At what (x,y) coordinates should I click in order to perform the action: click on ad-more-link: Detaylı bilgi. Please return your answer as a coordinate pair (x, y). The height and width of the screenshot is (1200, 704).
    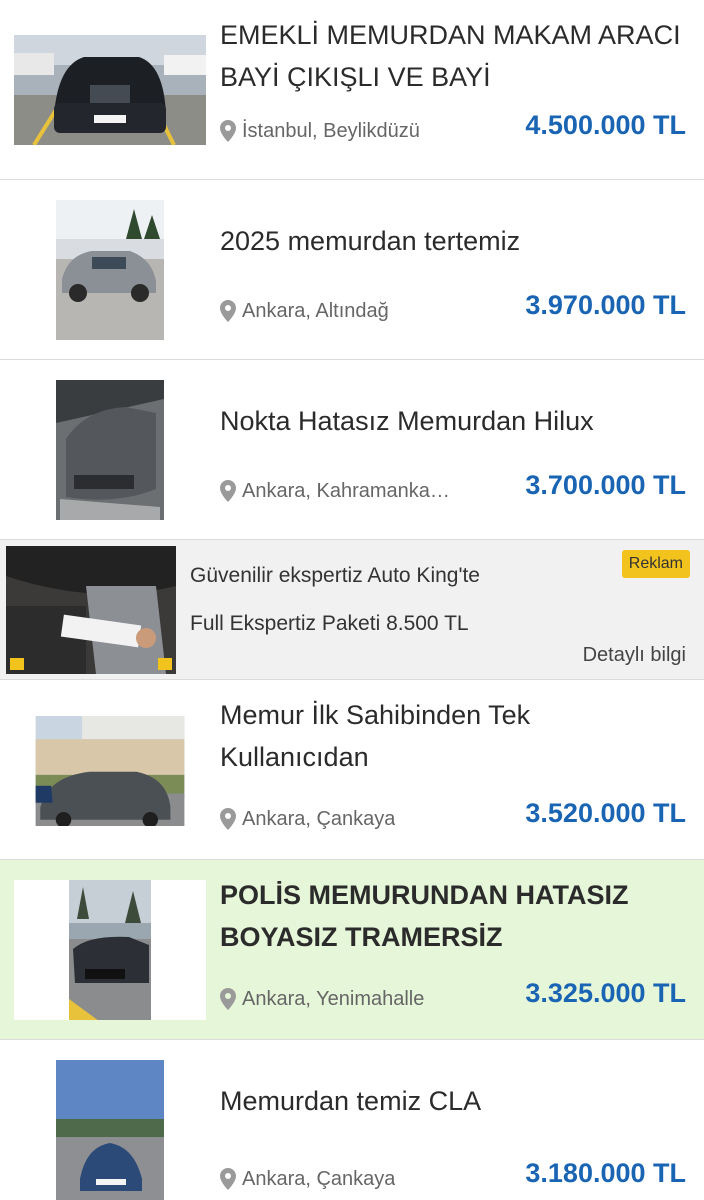
    Looking at the image, I should click on (634, 655).